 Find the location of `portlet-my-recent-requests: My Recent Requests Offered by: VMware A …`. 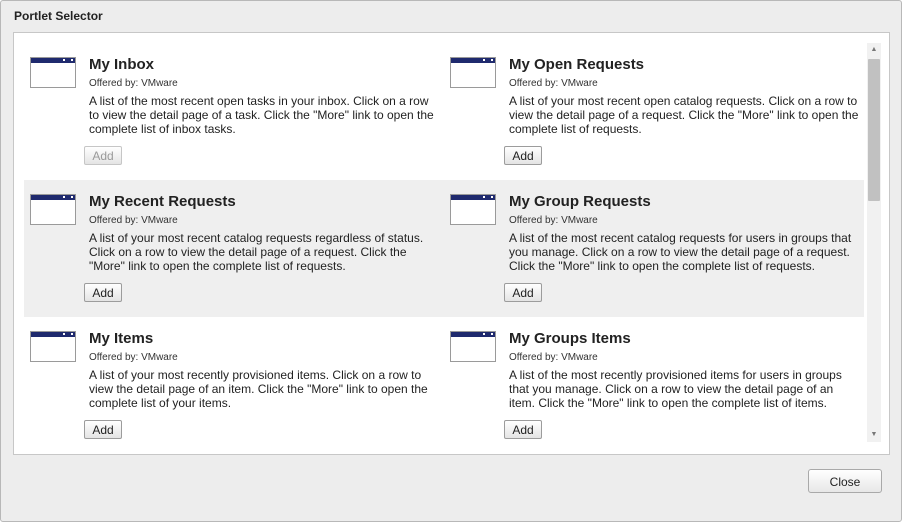

portlet-my-recent-requests: My Recent Requests Offered by: VMware A … is located at coordinates (234, 248).